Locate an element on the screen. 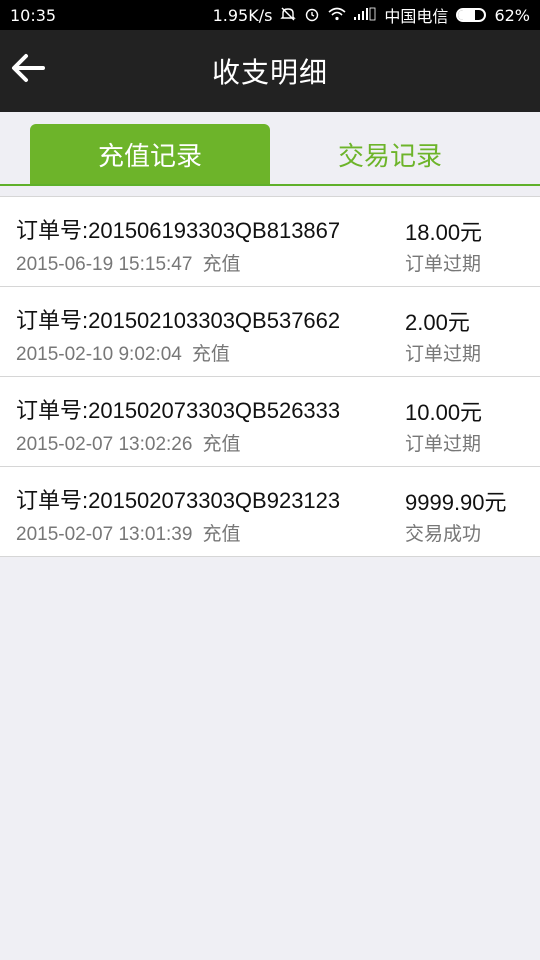 The image size is (540, 960). record-date-line: 2015-02-10 9:02:04 充值 is located at coordinates (123, 352).